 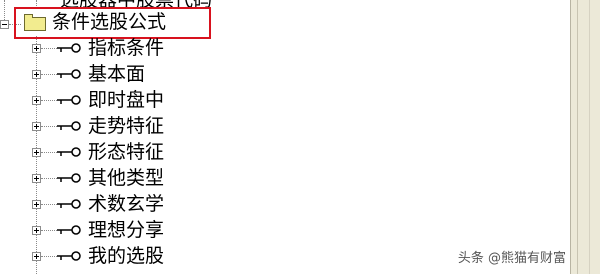 What do you see at coordinates (126, 230) in the screenshot?
I see `tree-item-label: 理想分享` at bounding box center [126, 230].